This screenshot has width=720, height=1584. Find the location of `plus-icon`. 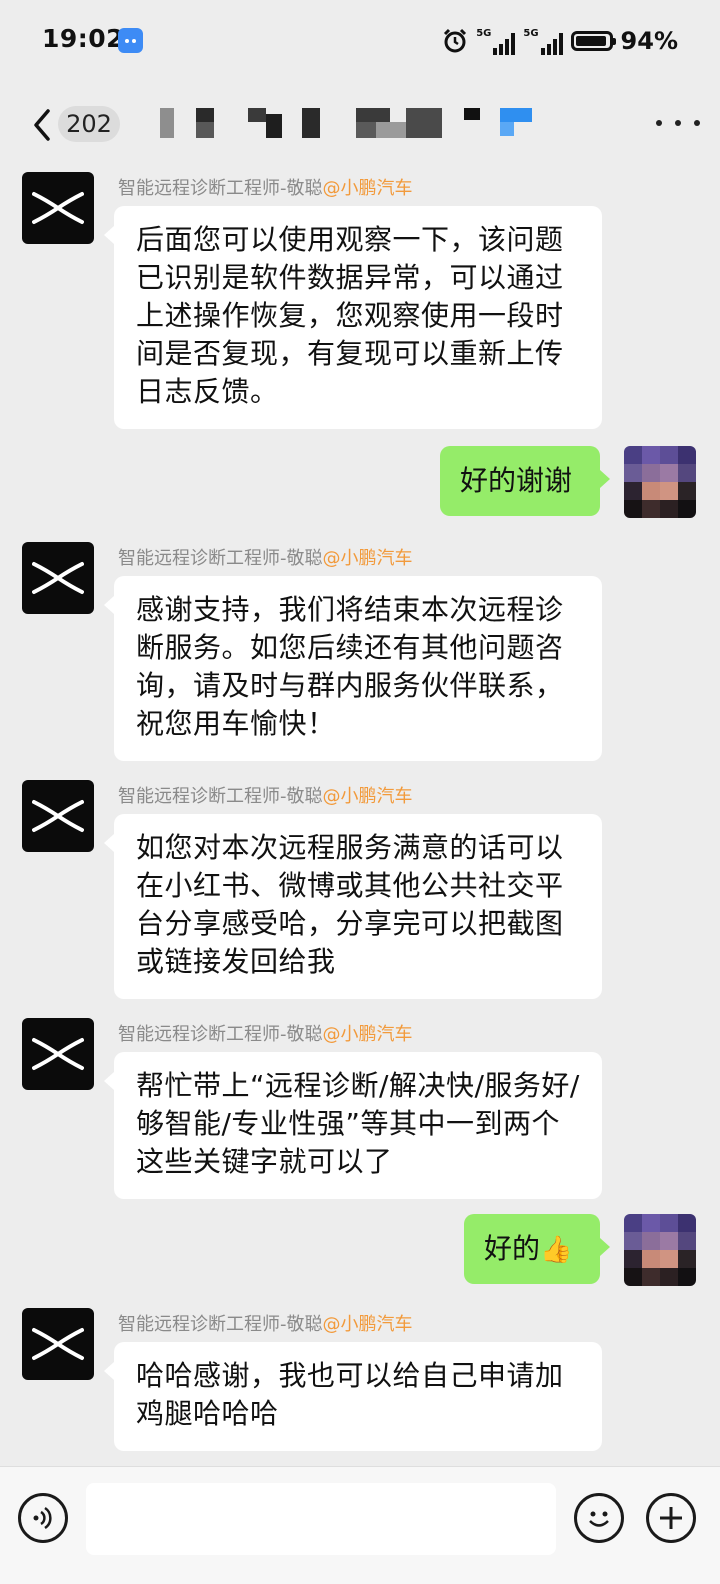

plus-icon is located at coordinates (671, 1518).